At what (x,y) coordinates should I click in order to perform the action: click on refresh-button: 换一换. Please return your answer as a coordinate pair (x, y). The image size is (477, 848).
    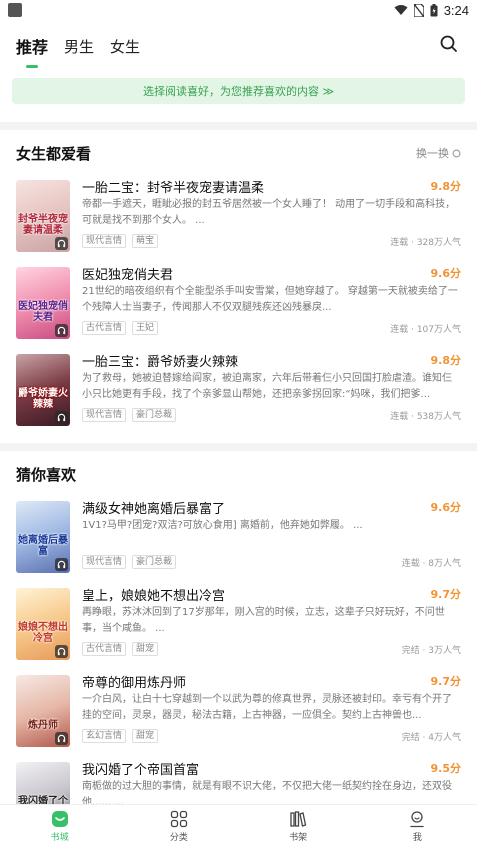
    Looking at the image, I should click on (438, 153).